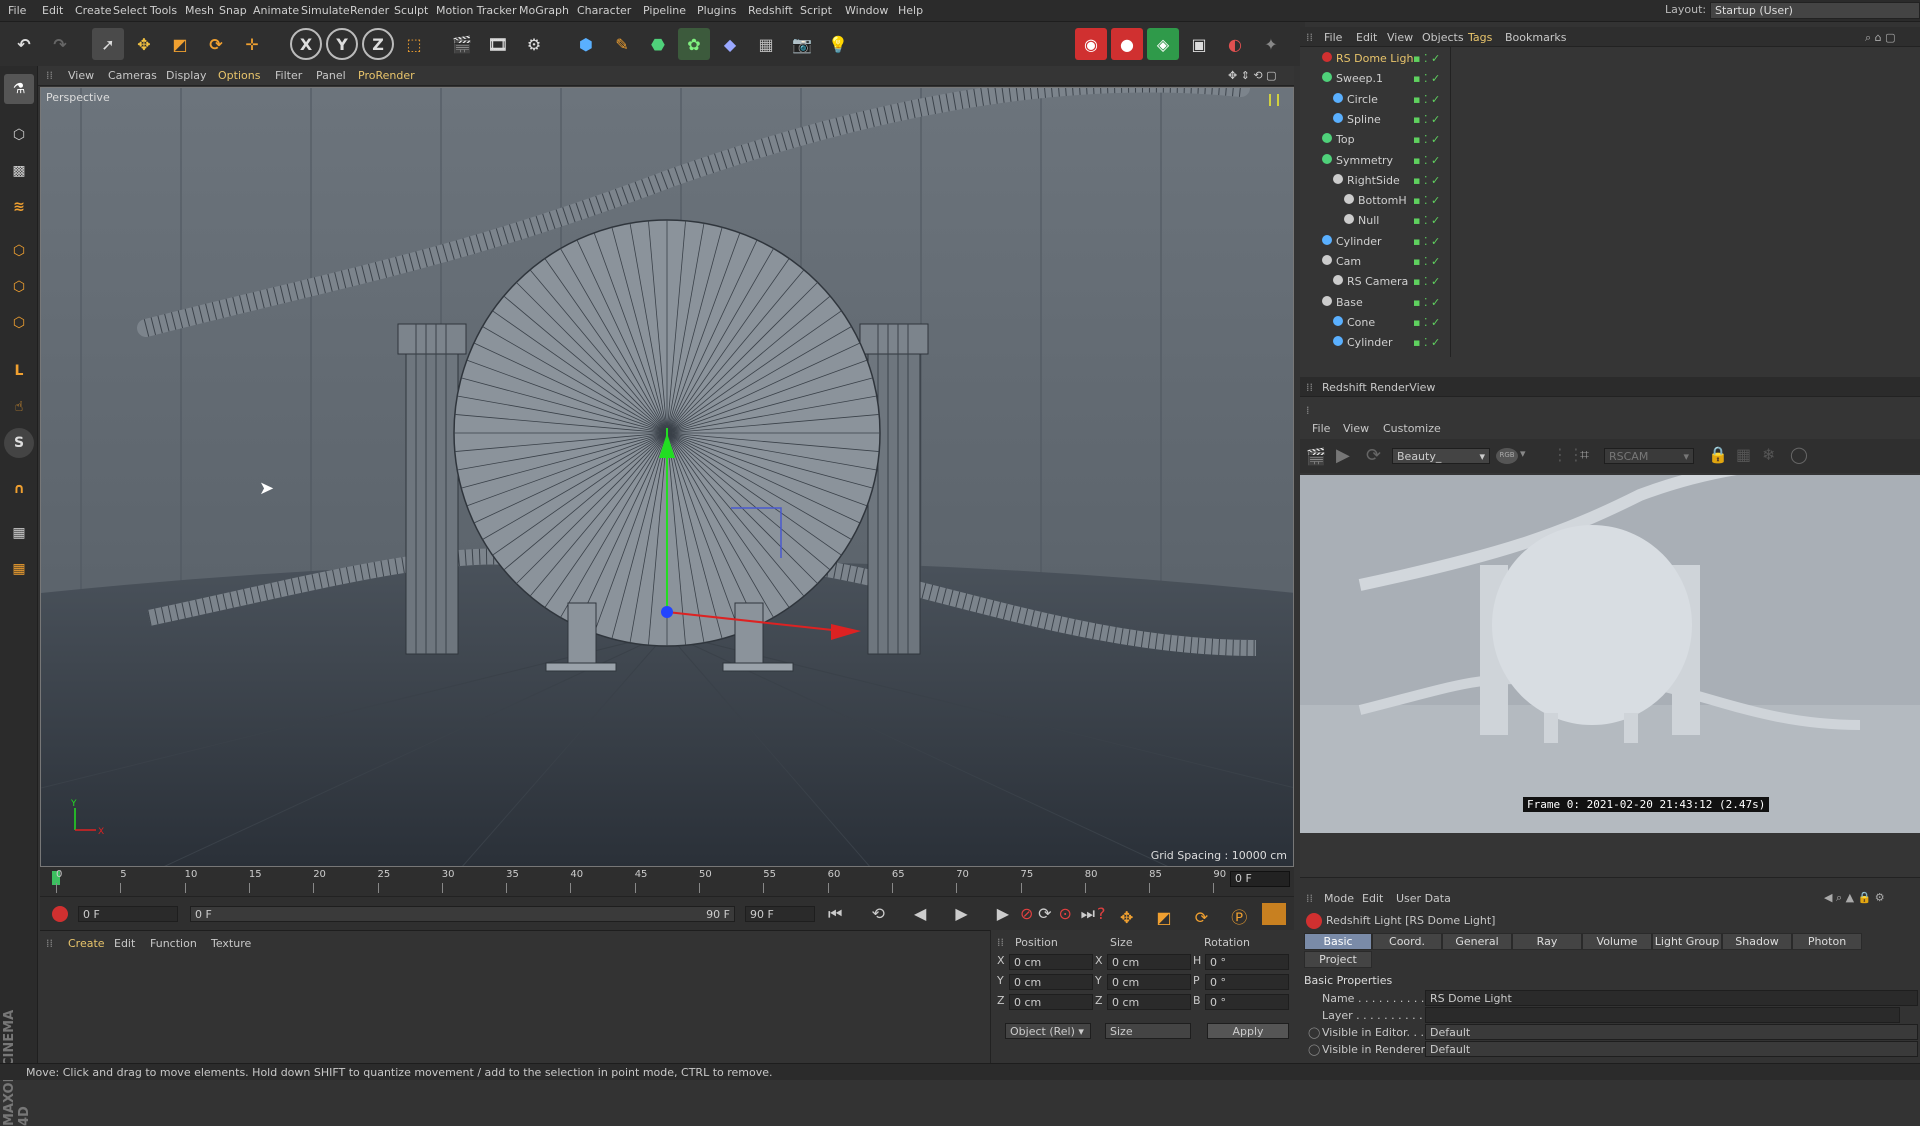  What do you see at coordinates (1662, 1015) in the screenshot?
I see `layer-field` at bounding box center [1662, 1015].